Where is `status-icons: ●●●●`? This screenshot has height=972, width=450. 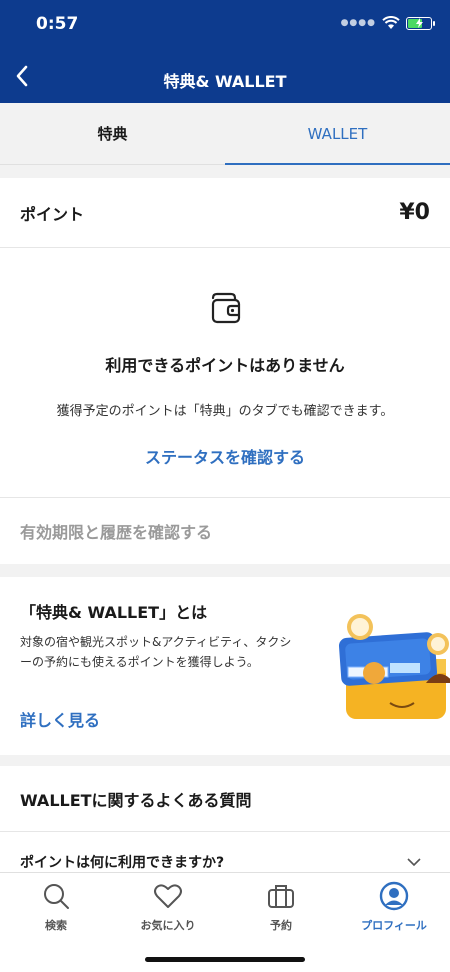 status-icons: ●●●● is located at coordinates (387, 23).